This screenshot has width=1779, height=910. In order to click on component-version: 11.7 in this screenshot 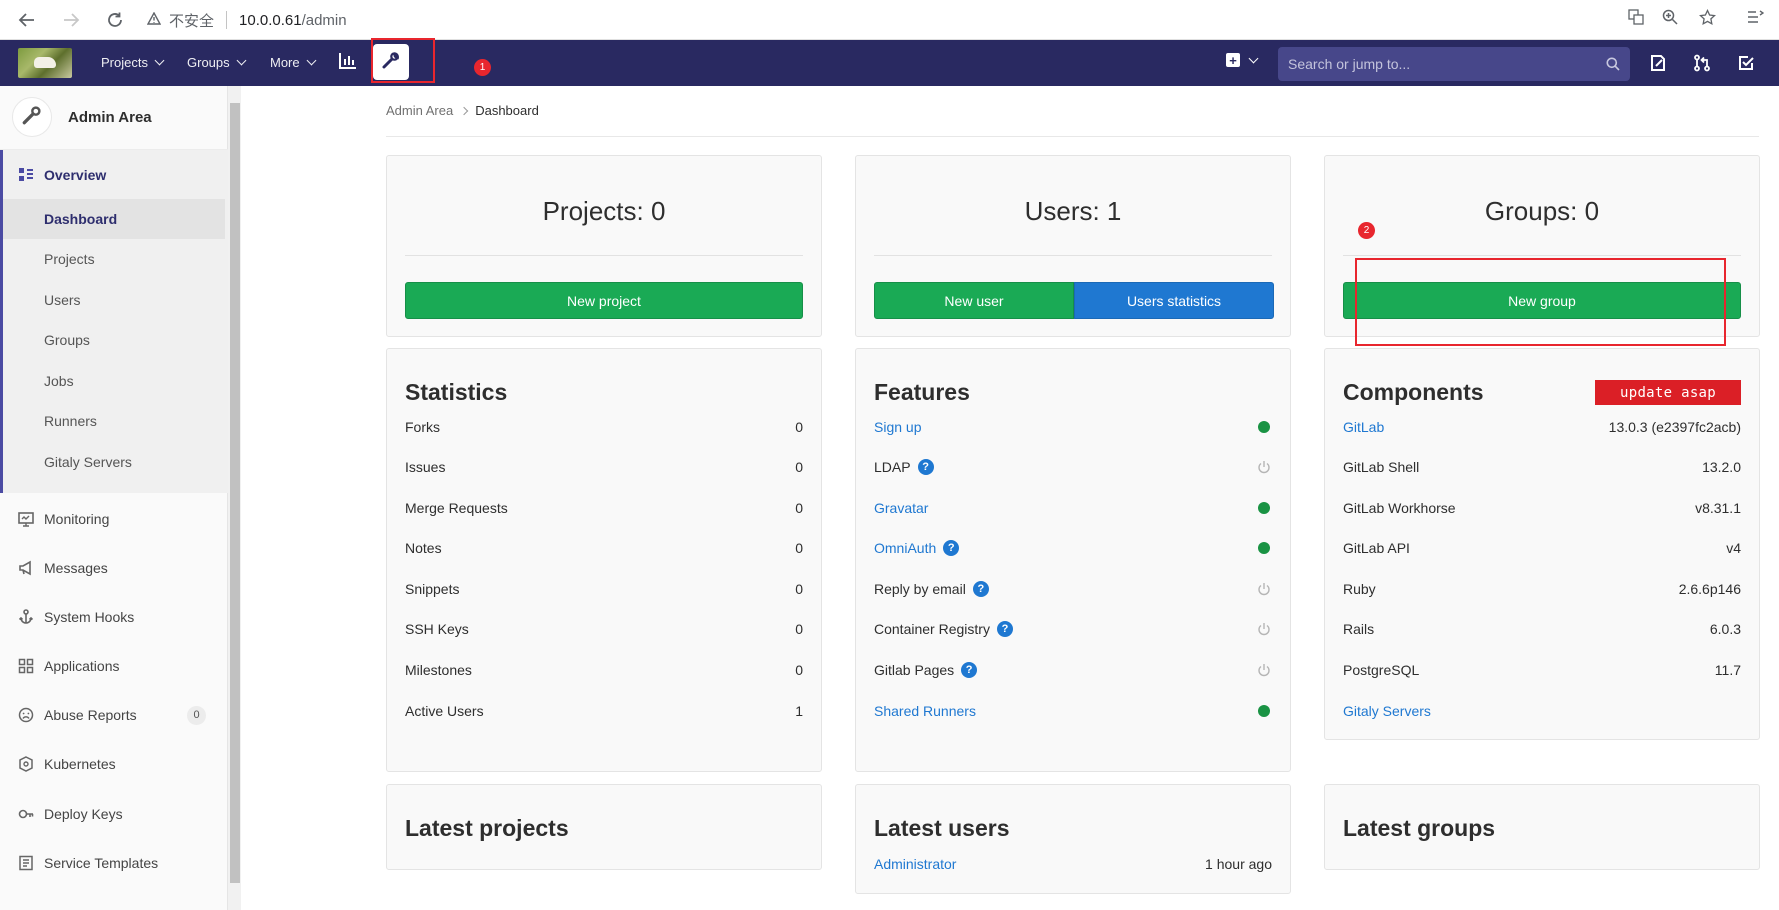, I will do `click(1727, 670)`.